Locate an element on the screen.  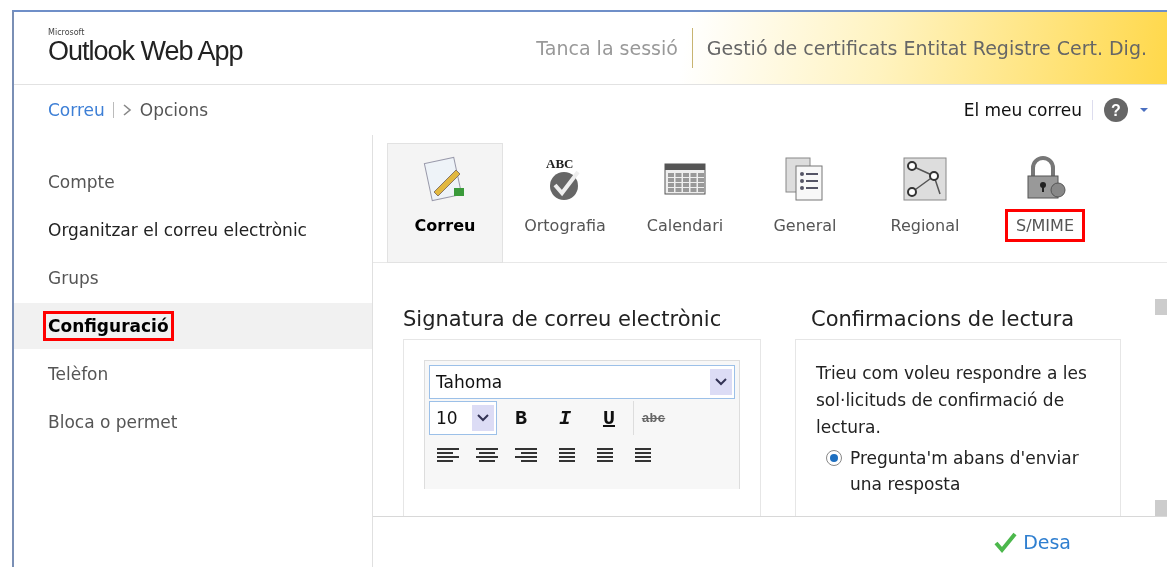
settings-tab: ABC Ortografia is located at coordinates (565, 203).